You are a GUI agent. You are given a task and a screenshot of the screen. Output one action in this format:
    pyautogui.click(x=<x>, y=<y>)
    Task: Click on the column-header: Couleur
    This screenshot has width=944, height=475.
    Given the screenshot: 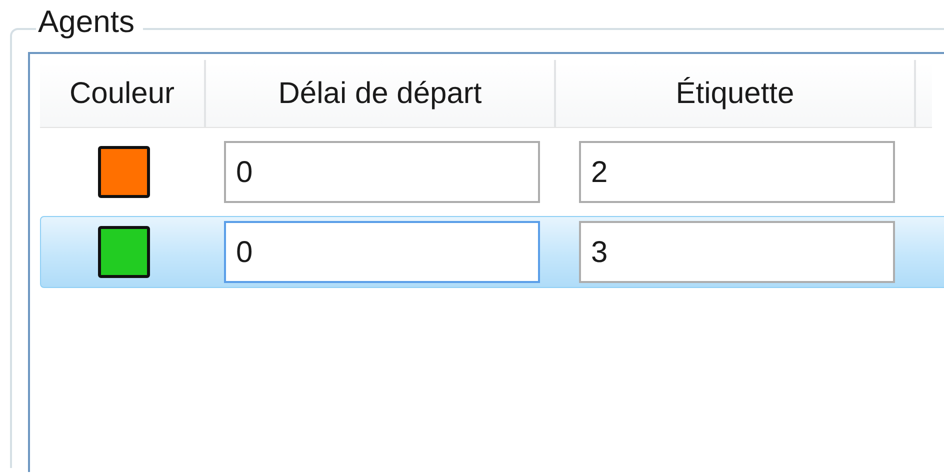 What is the action you would take?
    pyautogui.click(x=123, y=93)
    